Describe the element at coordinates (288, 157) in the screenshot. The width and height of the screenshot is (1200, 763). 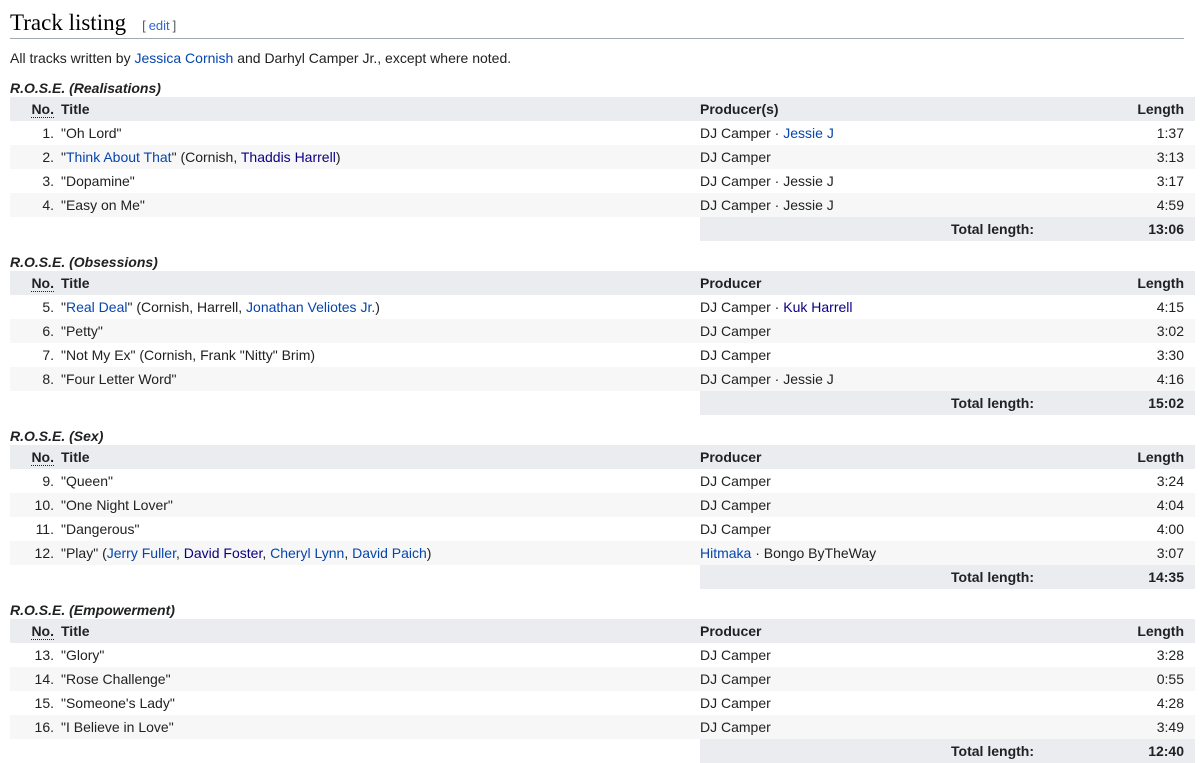
I see `thaddis-harrell-link: Thaddis Harrell` at that location.